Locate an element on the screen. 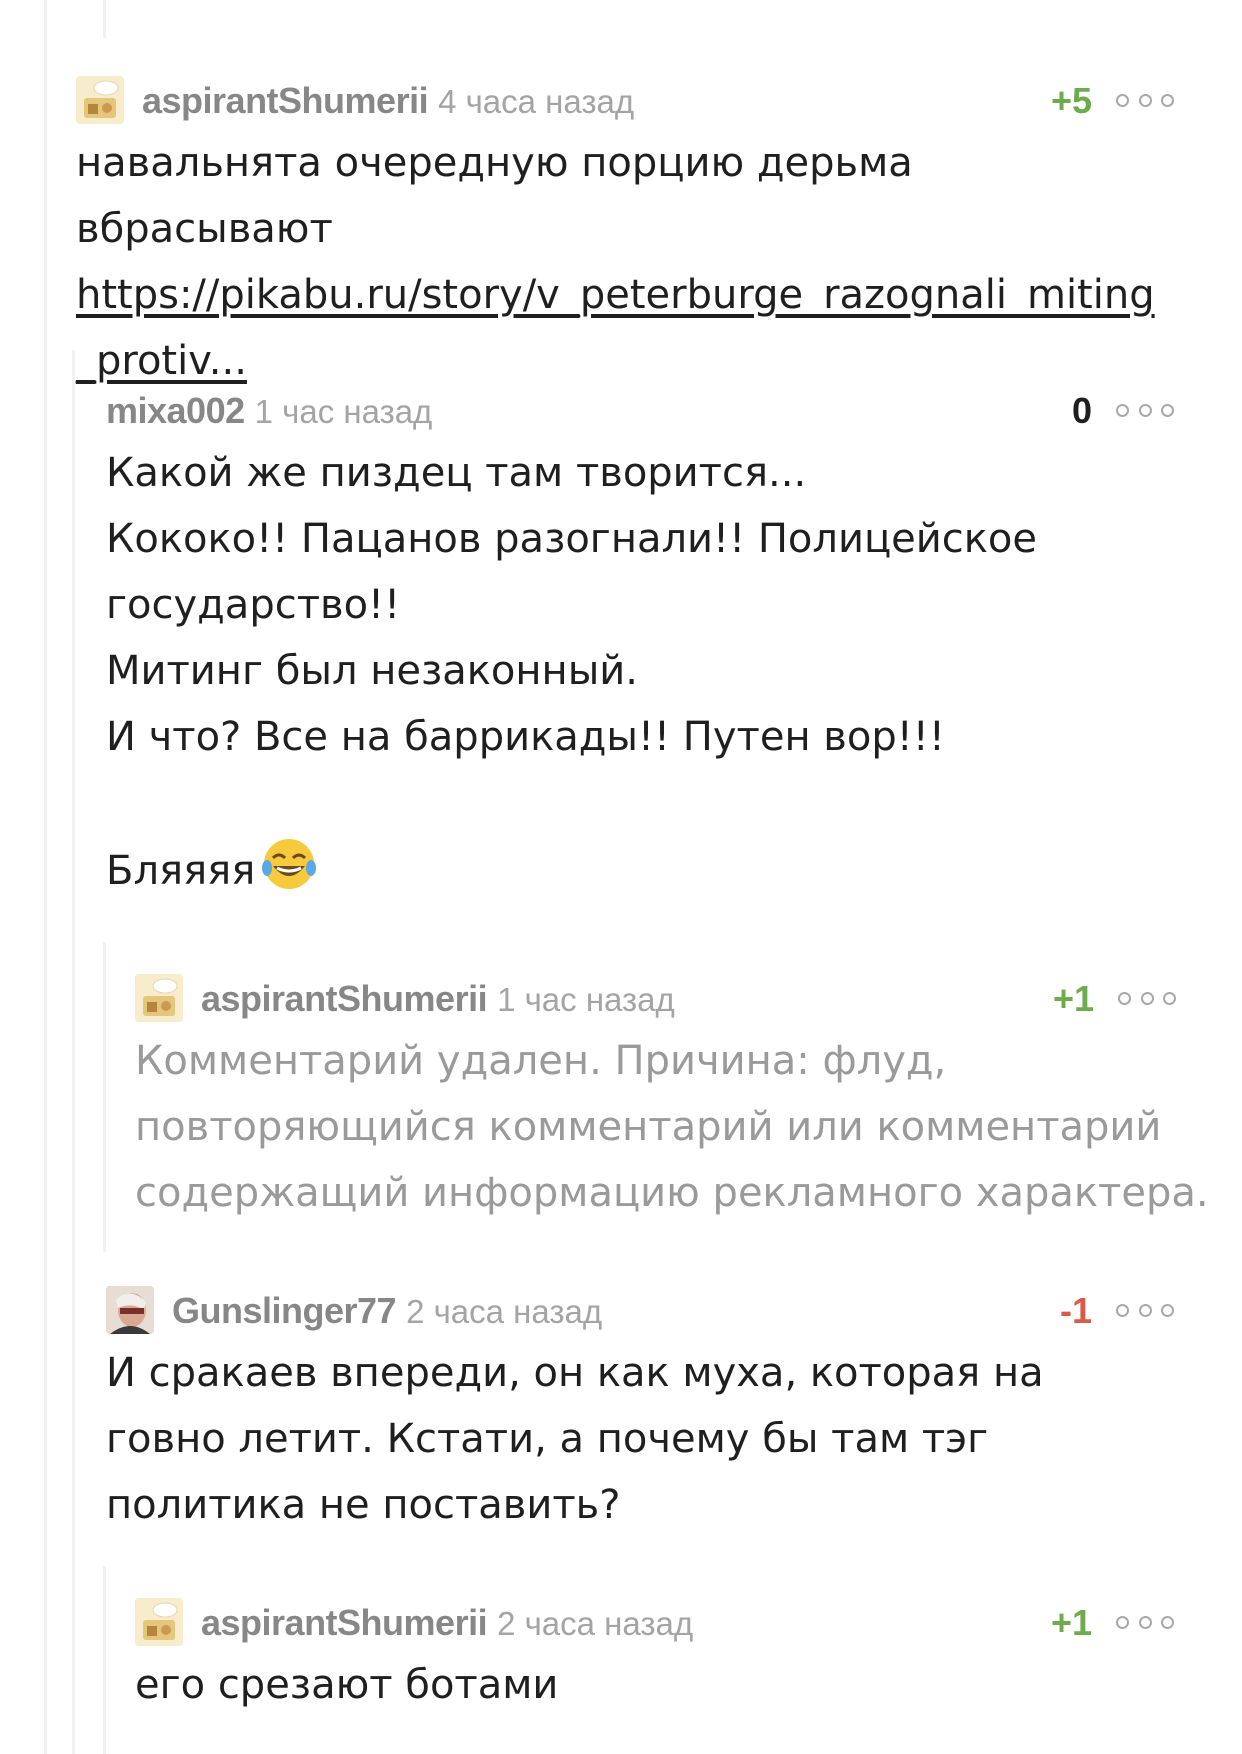  comment-header: Gunslinger77 2 часа назад -1 is located at coordinates (640, 1310).